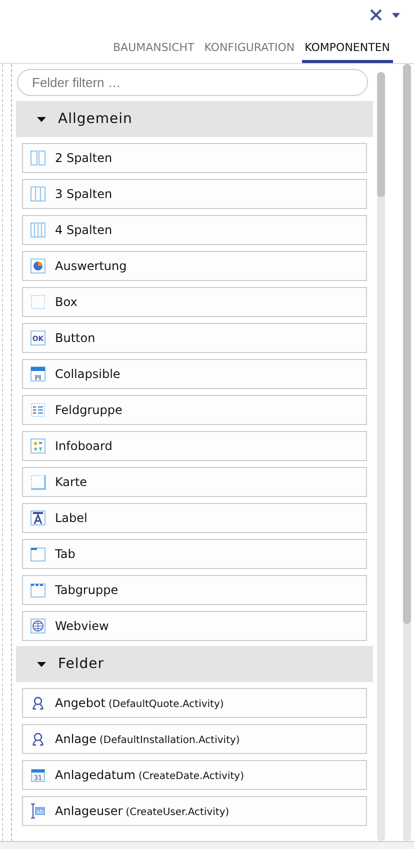 This screenshot has height=849, width=414. I want to click on item-label: Karte, so click(71, 482).